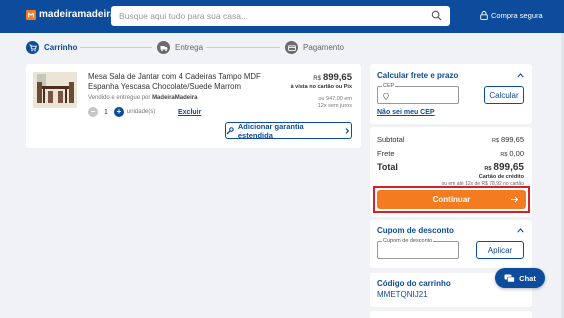 The image size is (564, 318). I want to click on product-image, so click(55, 90).